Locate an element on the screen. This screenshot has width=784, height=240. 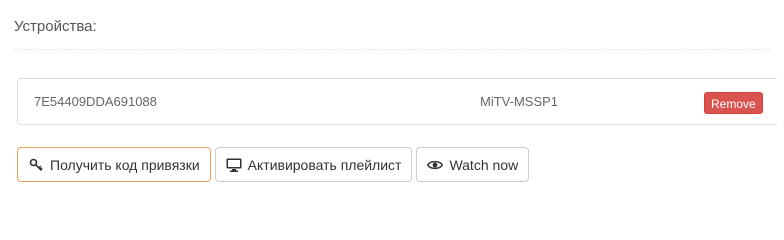
activate-playlist-button: Активировать плейлист is located at coordinates (313, 164).